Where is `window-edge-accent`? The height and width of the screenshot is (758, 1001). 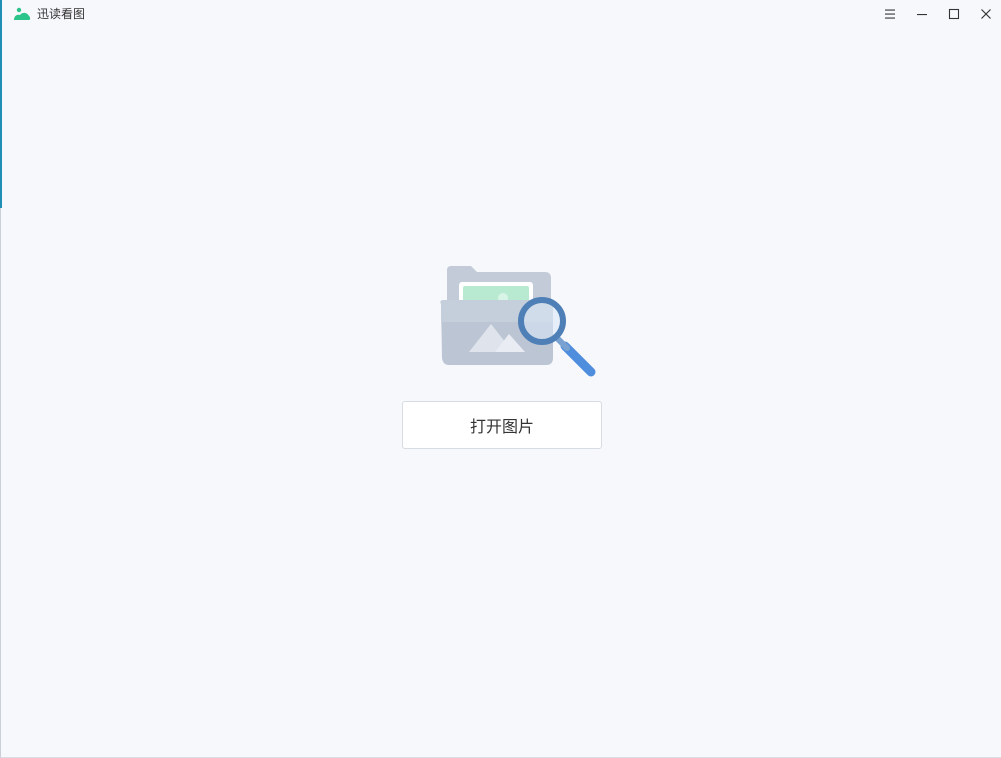
window-edge-accent is located at coordinates (1, 104).